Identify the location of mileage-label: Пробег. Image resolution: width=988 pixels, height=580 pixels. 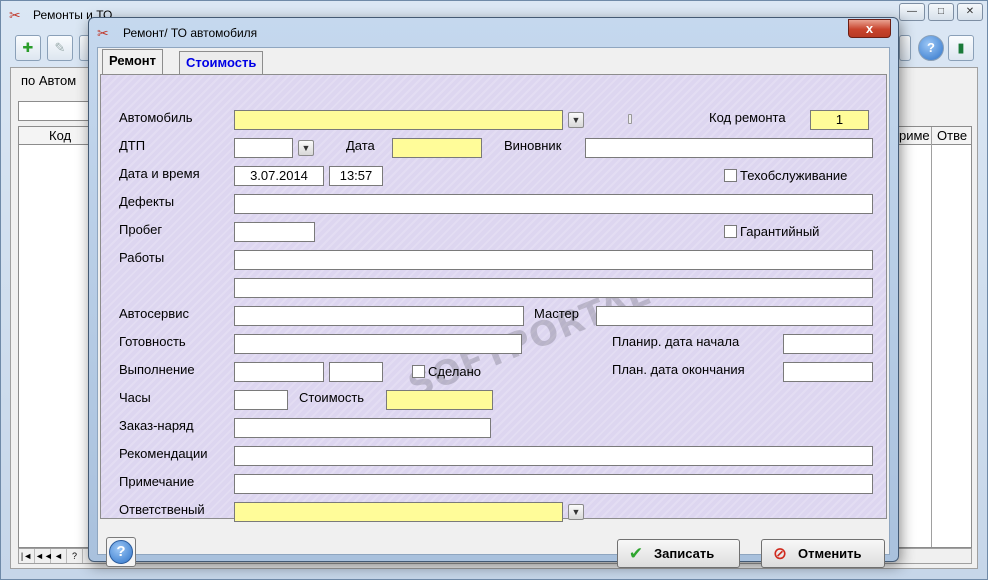
(141, 229).